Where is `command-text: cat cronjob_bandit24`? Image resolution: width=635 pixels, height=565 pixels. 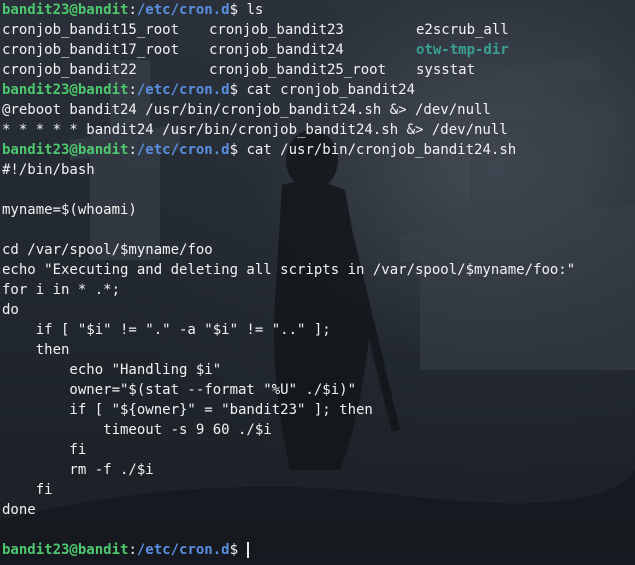
command-text: cat cronjob_bandit24 is located at coordinates (331, 90).